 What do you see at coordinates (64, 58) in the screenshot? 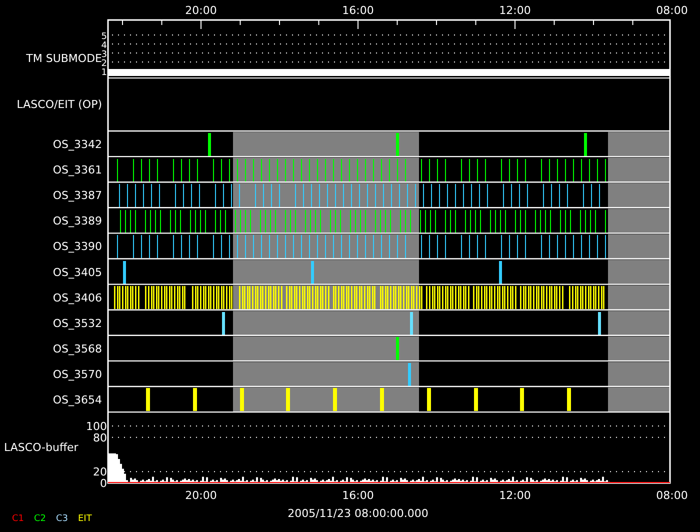
I see `panel-label: TM SUBMODE` at bounding box center [64, 58].